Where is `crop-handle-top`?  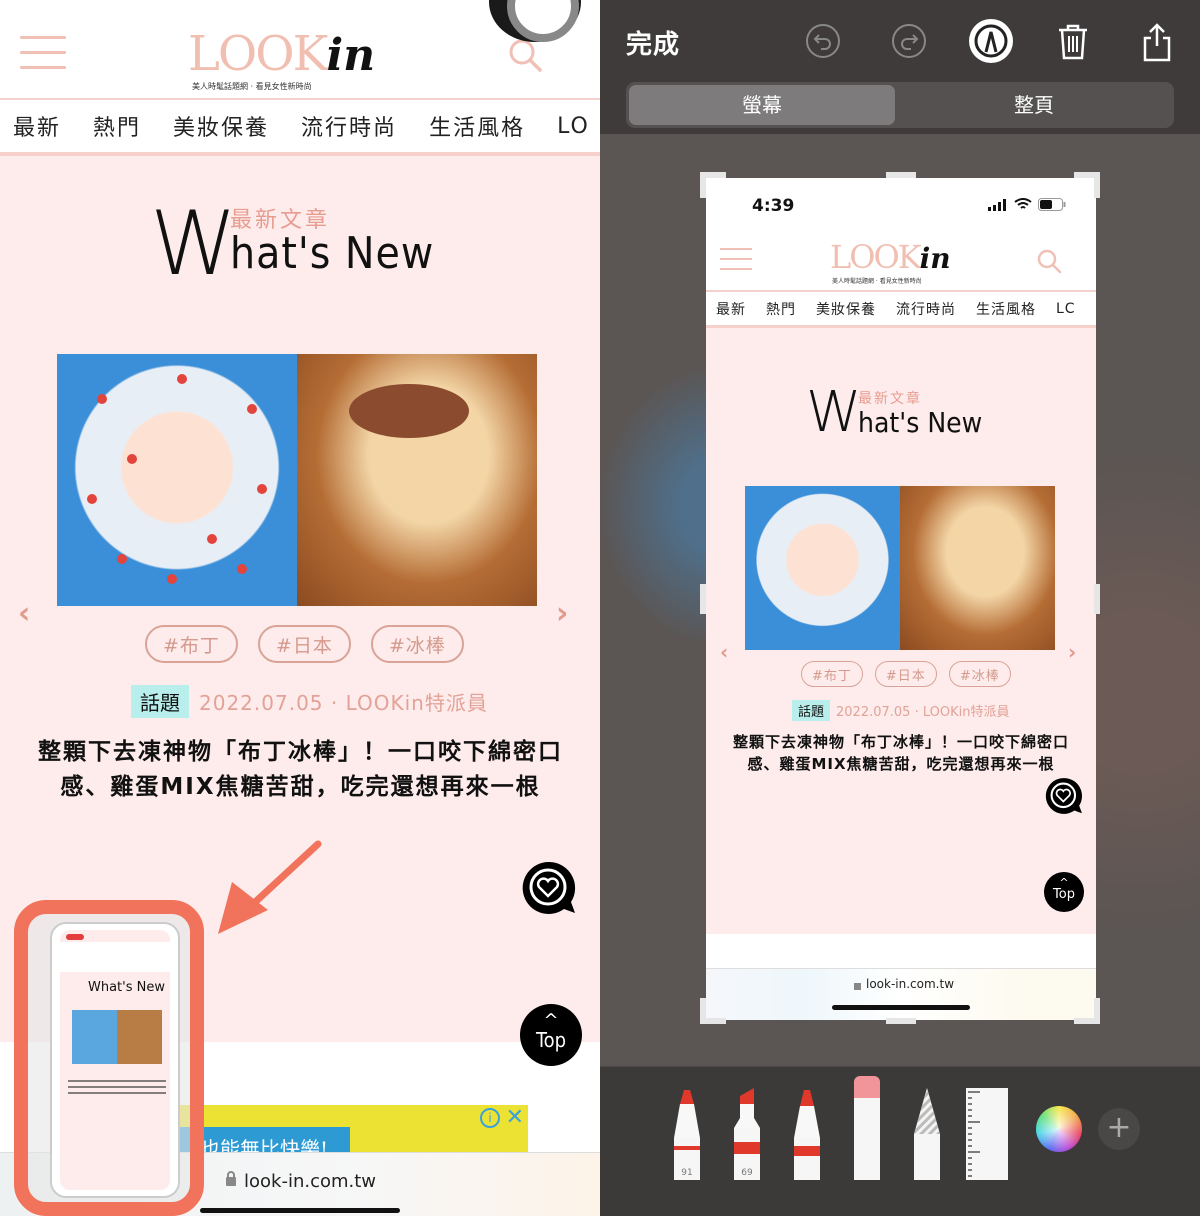
crop-handle-top is located at coordinates (901, 175).